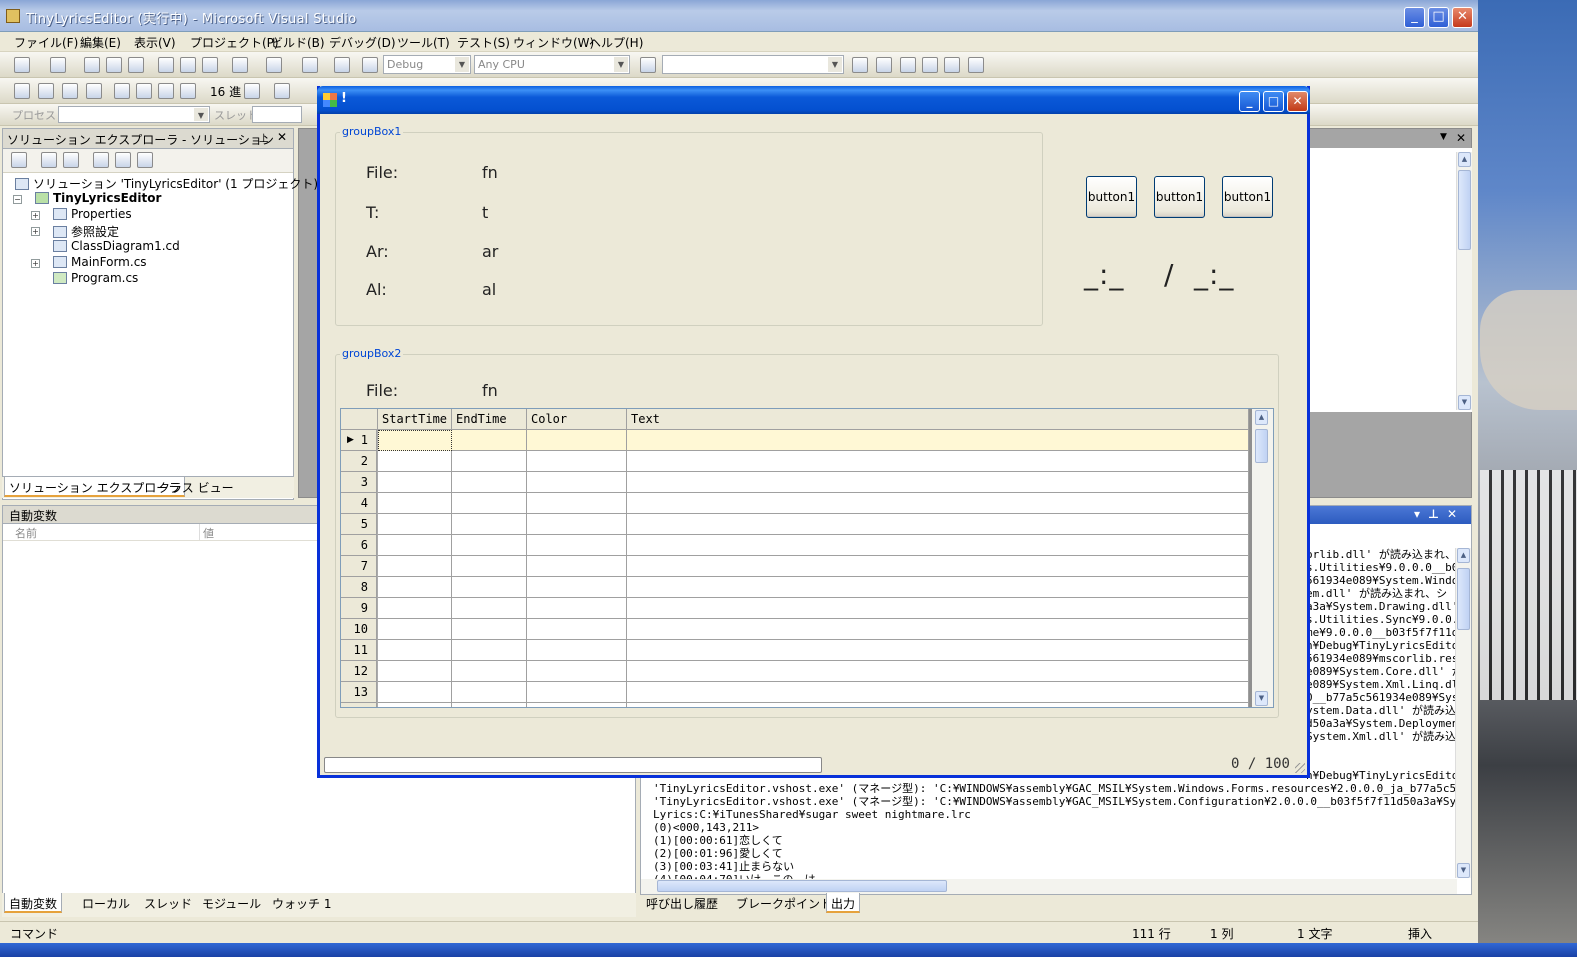 The image size is (1577, 957). What do you see at coordinates (359, 671) in the screenshot?
I see `row-header: 12` at bounding box center [359, 671].